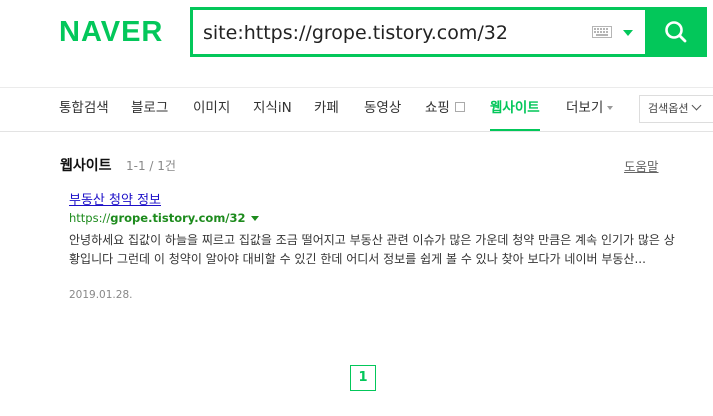 This screenshot has width=713, height=416. What do you see at coordinates (84, 110) in the screenshot?
I see `tab-integrated-search: 통합검색` at bounding box center [84, 110].